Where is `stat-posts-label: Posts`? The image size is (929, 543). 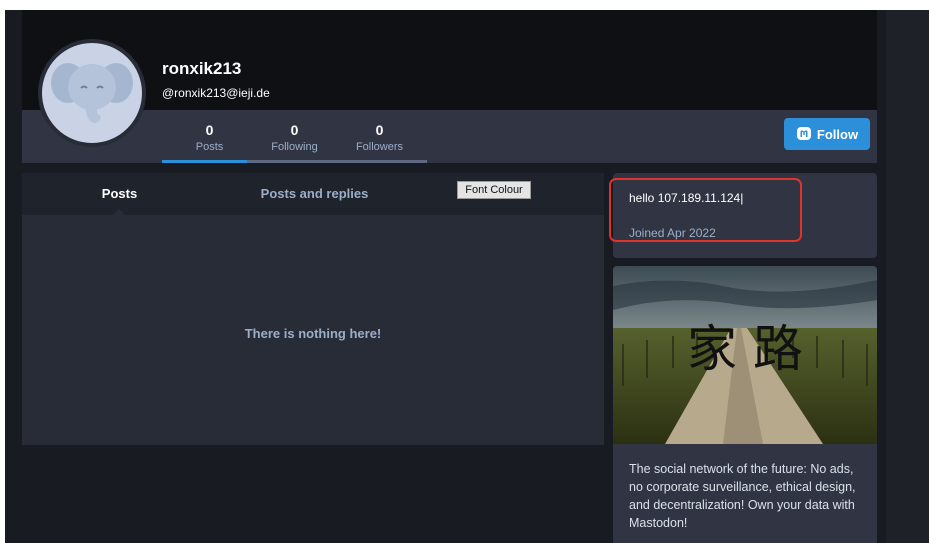 stat-posts-label: Posts is located at coordinates (209, 147).